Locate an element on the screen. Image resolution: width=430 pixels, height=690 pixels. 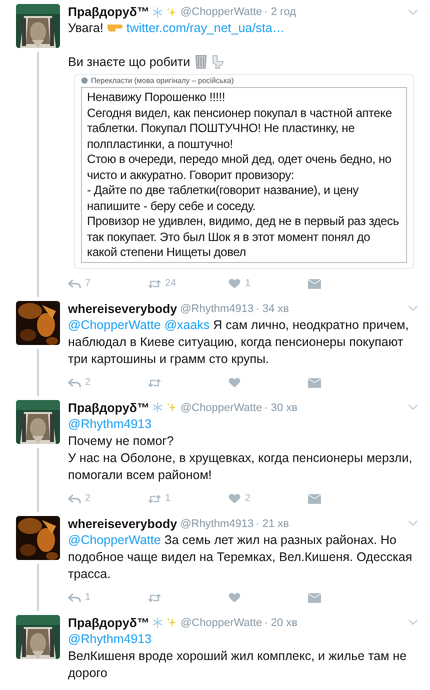
quoted-text: Ненавижу Порошенко !!!!! is located at coordinates (156, 98).